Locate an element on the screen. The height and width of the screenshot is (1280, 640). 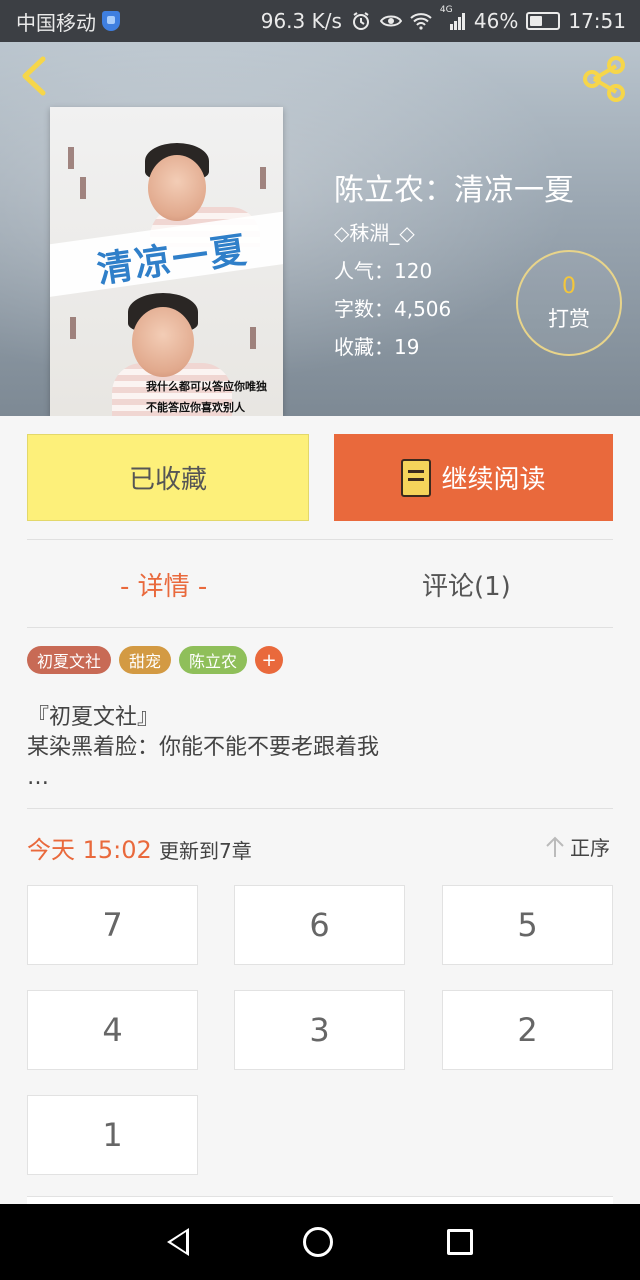
share-icon is located at coordinates (604, 79).